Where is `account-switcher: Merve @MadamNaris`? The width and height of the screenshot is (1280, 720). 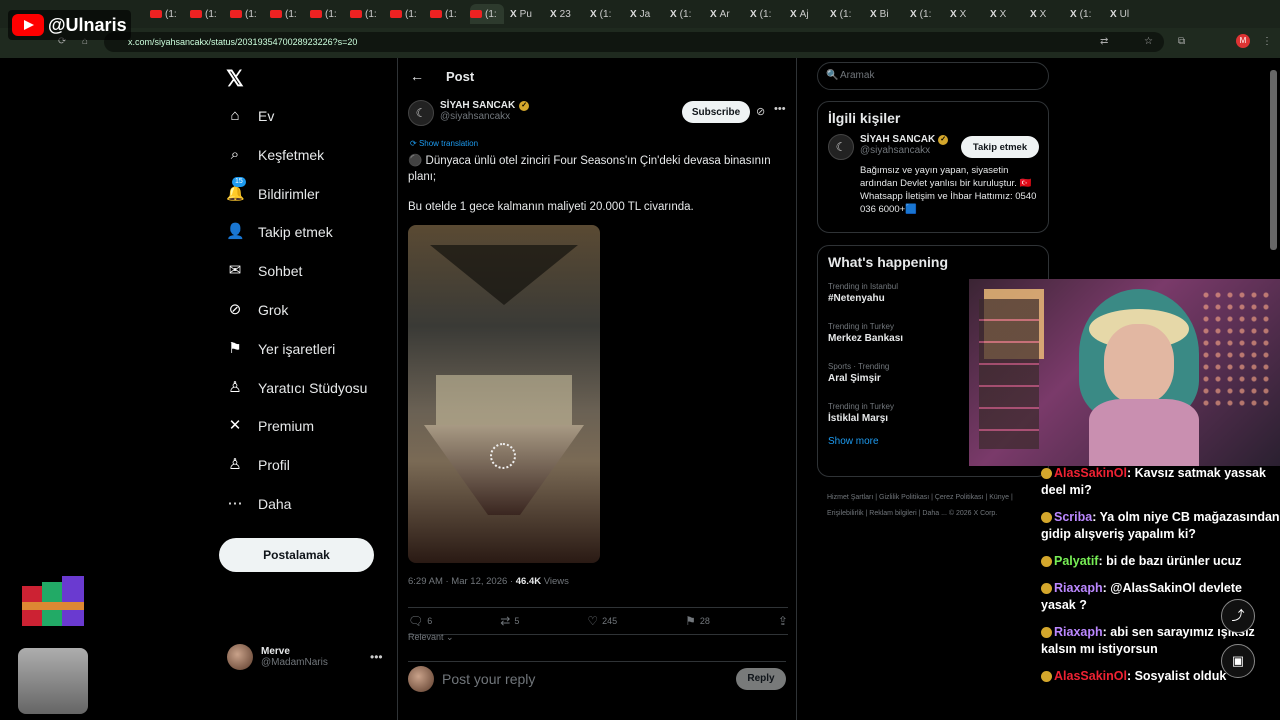 account-switcher: Merve @MadamNaris is located at coordinates (277, 657).